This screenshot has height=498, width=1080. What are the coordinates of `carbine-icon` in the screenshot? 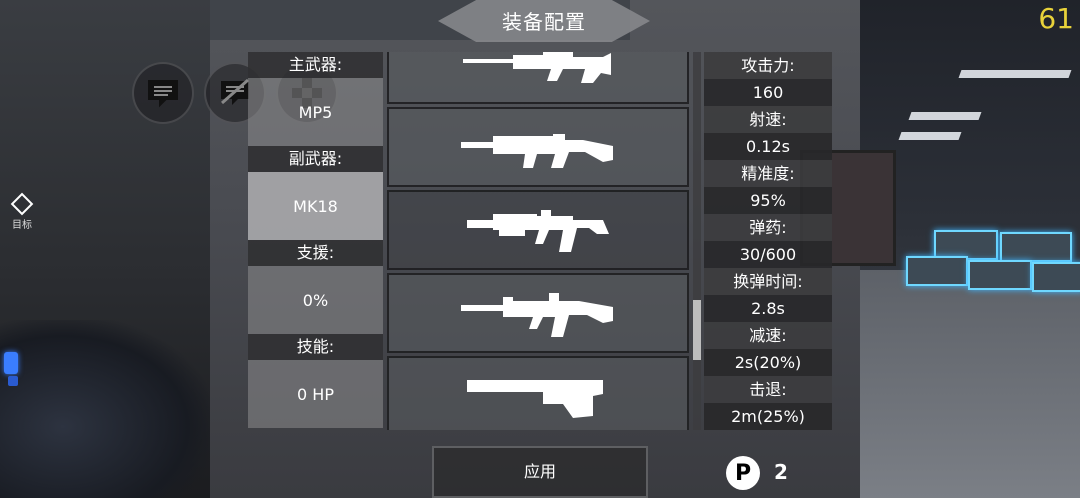 It's located at (538, 231).